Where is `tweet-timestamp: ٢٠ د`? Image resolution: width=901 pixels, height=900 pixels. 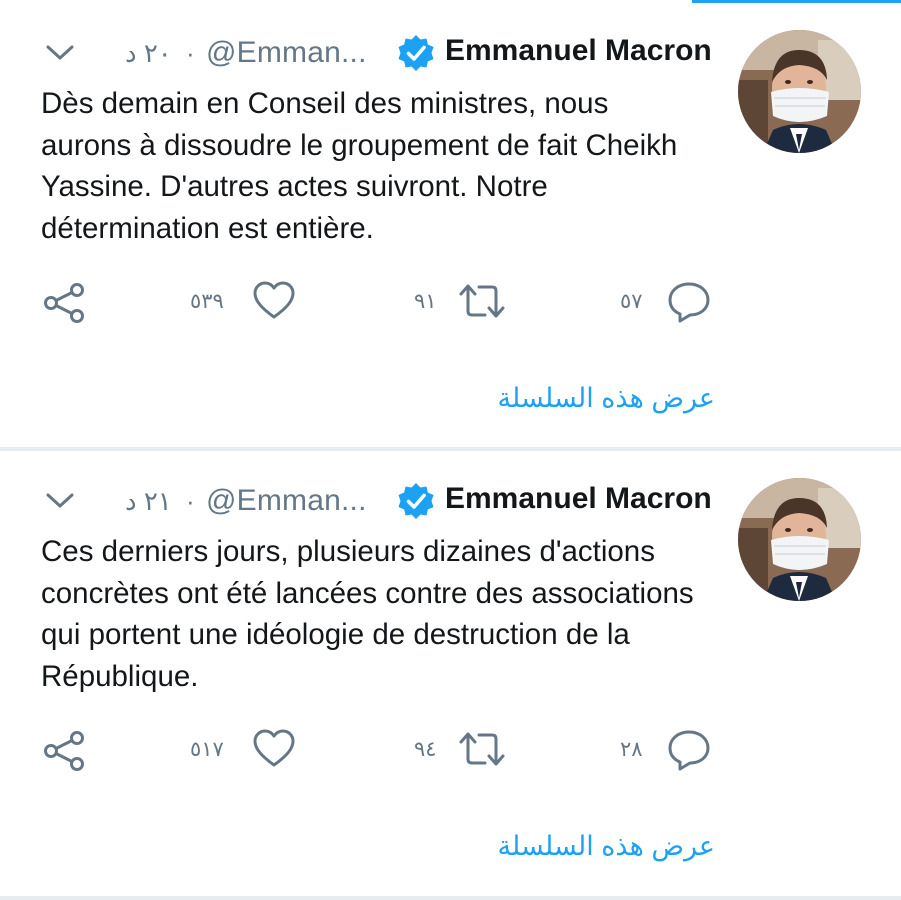 tweet-timestamp: ٢٠ د is located at coordinates (148, 53).